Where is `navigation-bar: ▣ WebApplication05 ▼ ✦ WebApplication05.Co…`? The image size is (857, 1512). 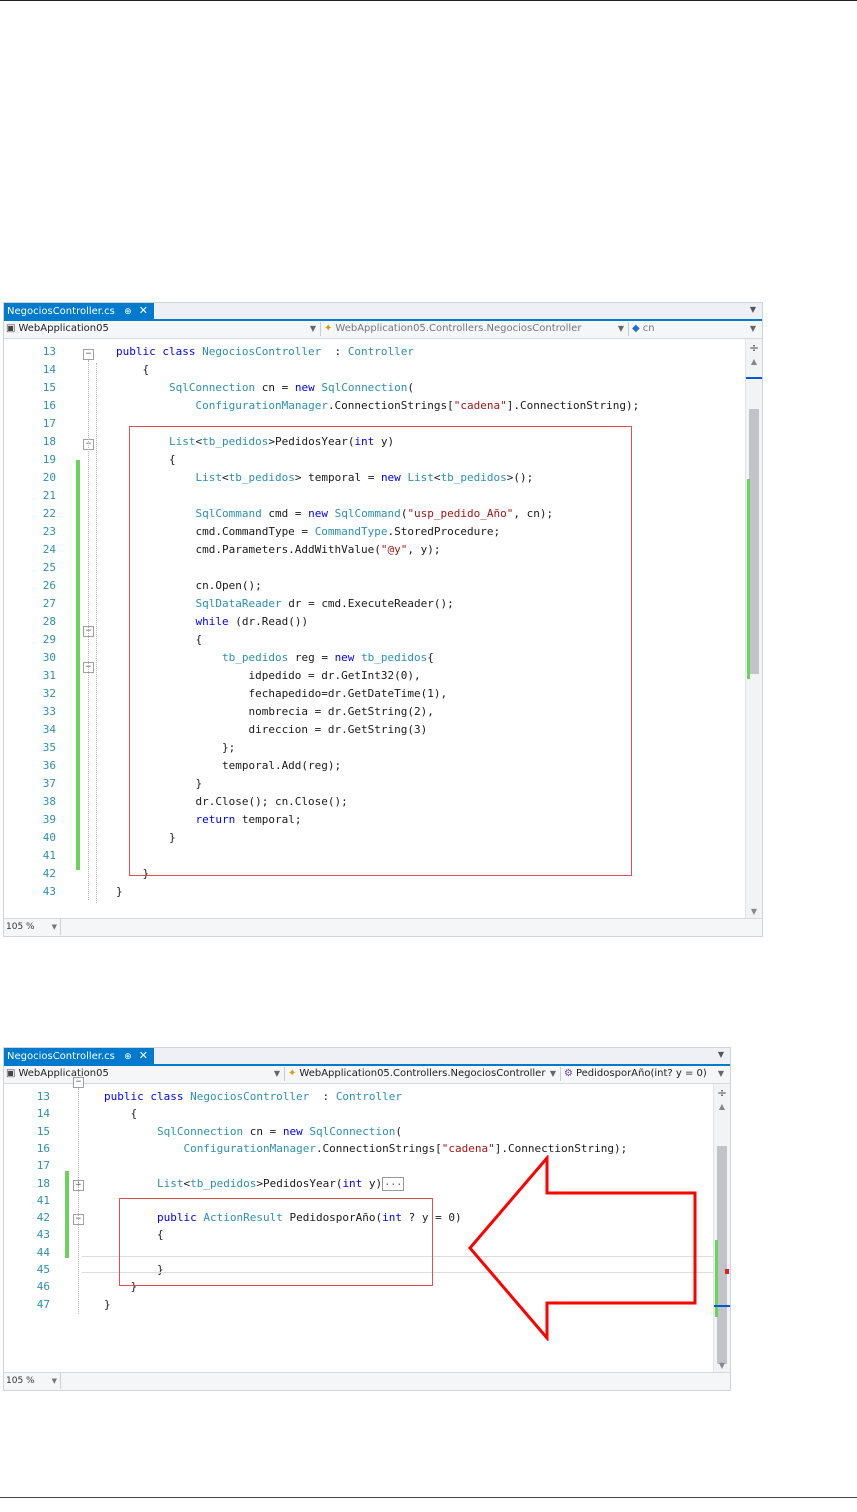
navigation-bar: ▣ WebApplication05 ▼ ✦ WebApplication05.Co… is located at coordinates (367, 1075).